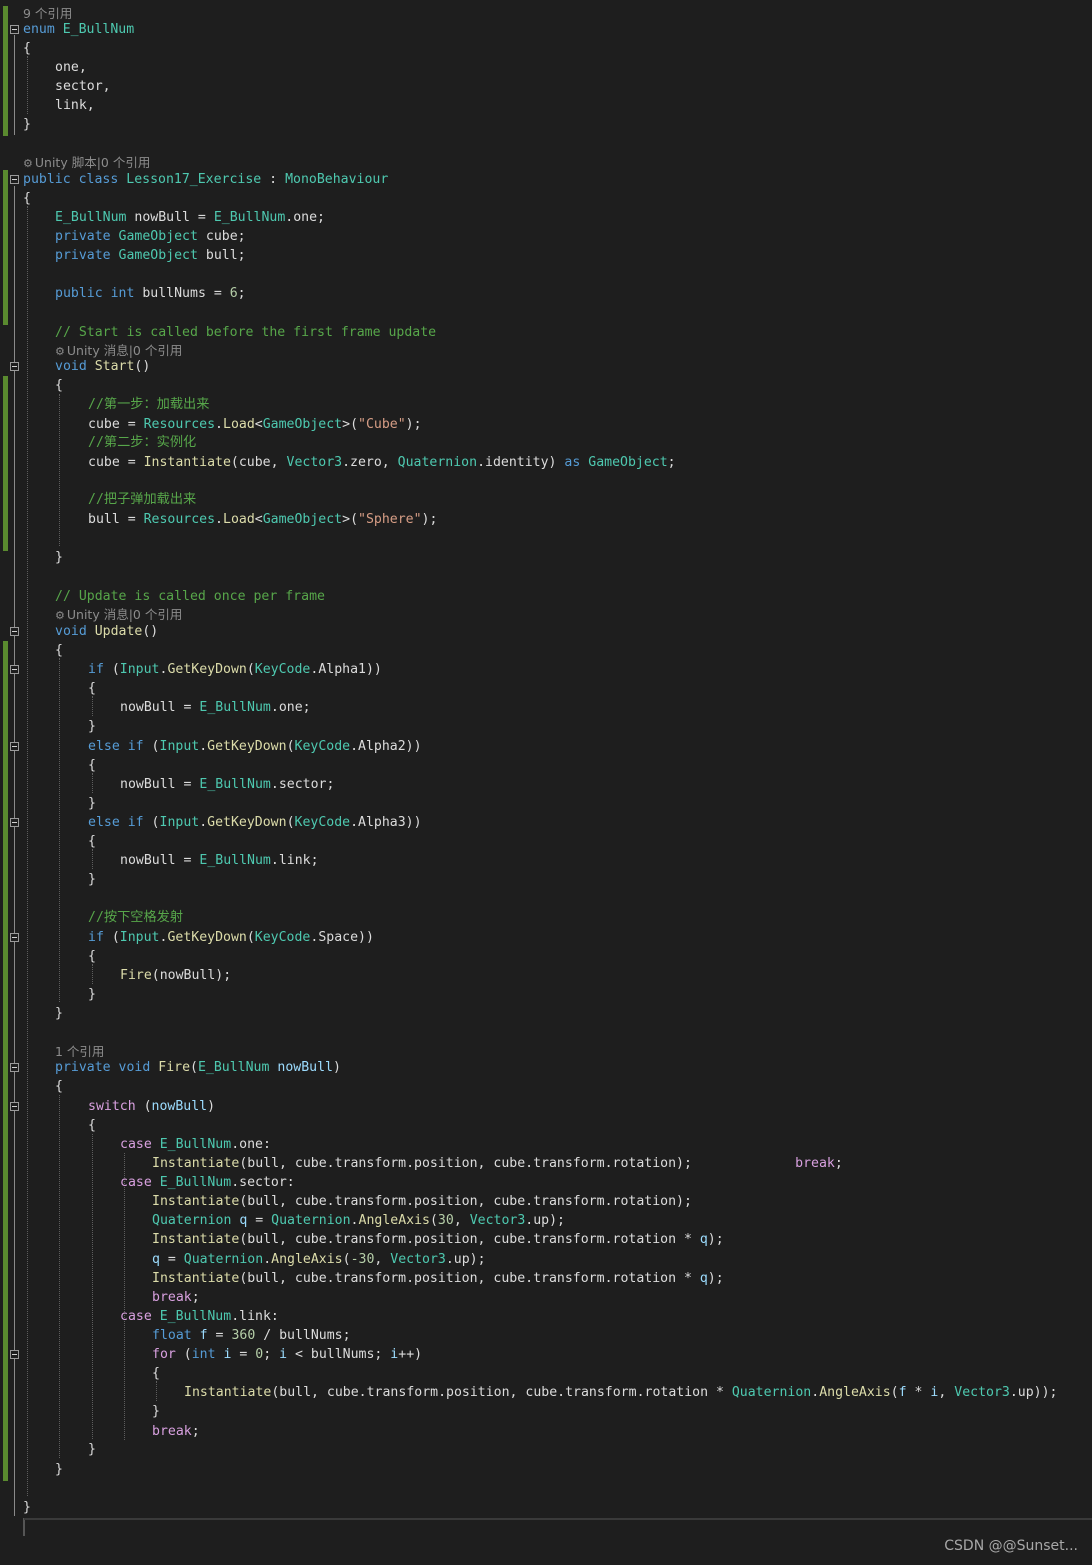  I want to click on code-token: .one:, so click(251, 1144).